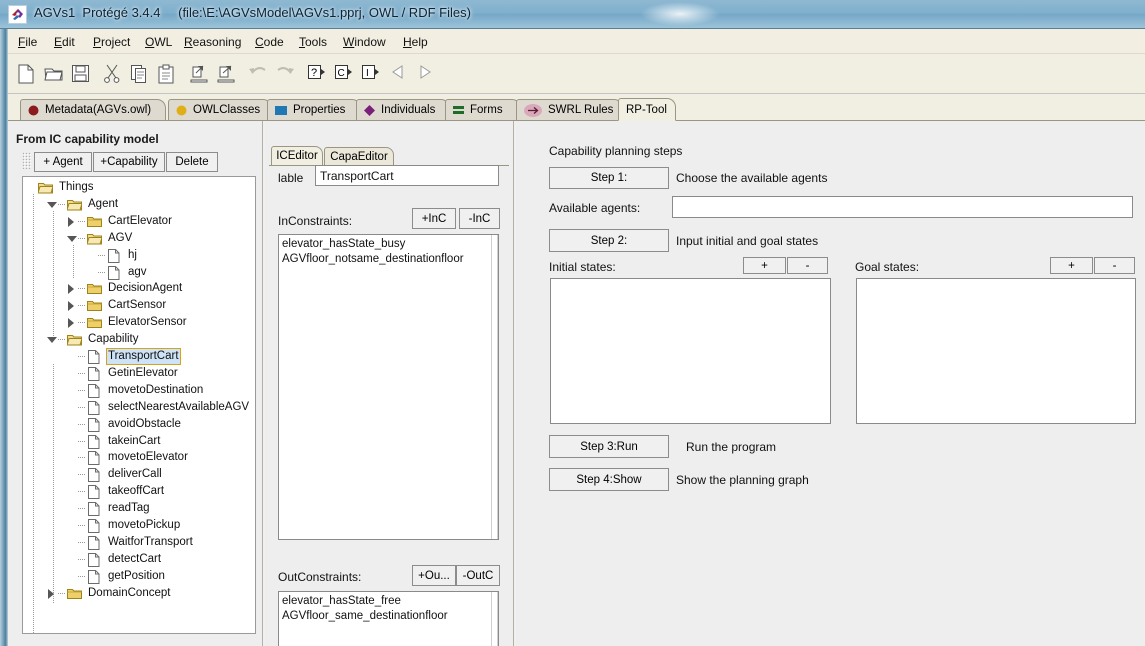 The height and width of the screenshot is (646, 1145). What do you see at coordinates (147, 322) in the screenshot?
I see `tree-node-label: ElevatorSensor` at bounding box center [147, 322].